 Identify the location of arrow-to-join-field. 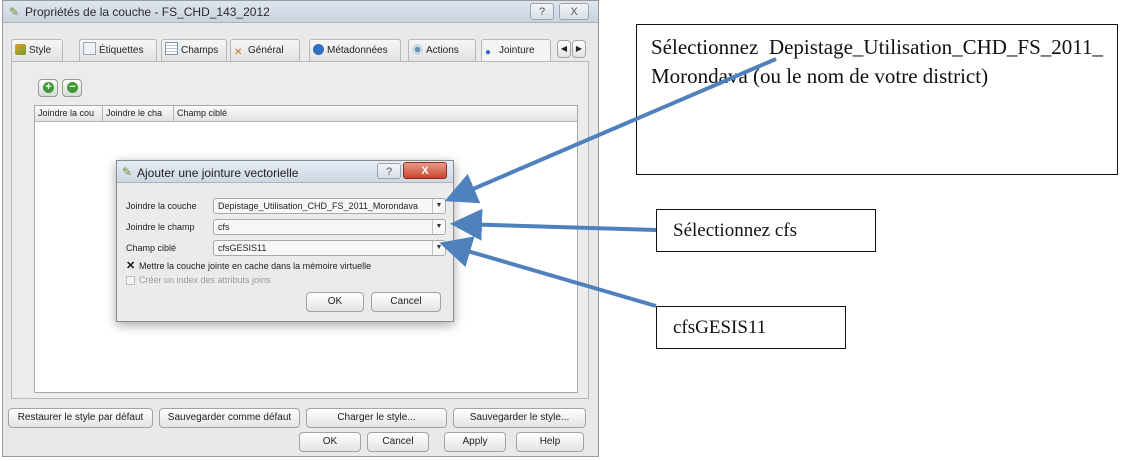
(553, 224).